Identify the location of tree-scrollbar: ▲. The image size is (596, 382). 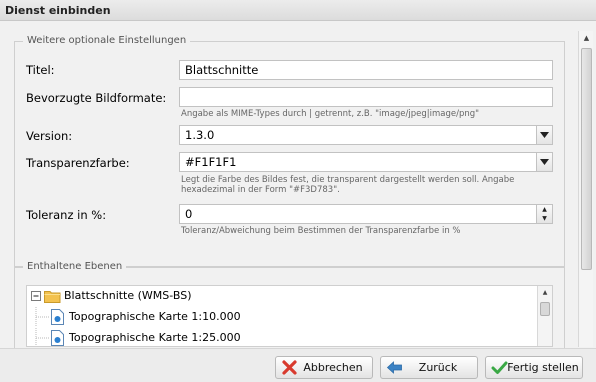
(544, 316).